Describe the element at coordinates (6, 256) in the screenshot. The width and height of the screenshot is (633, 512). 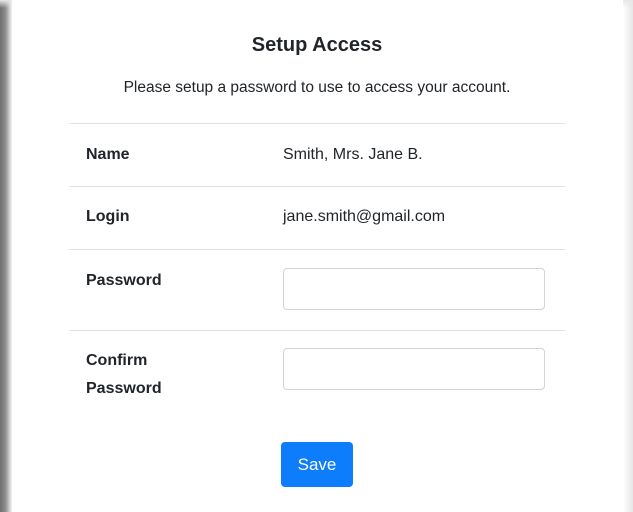
I see `window-edge` at that location.